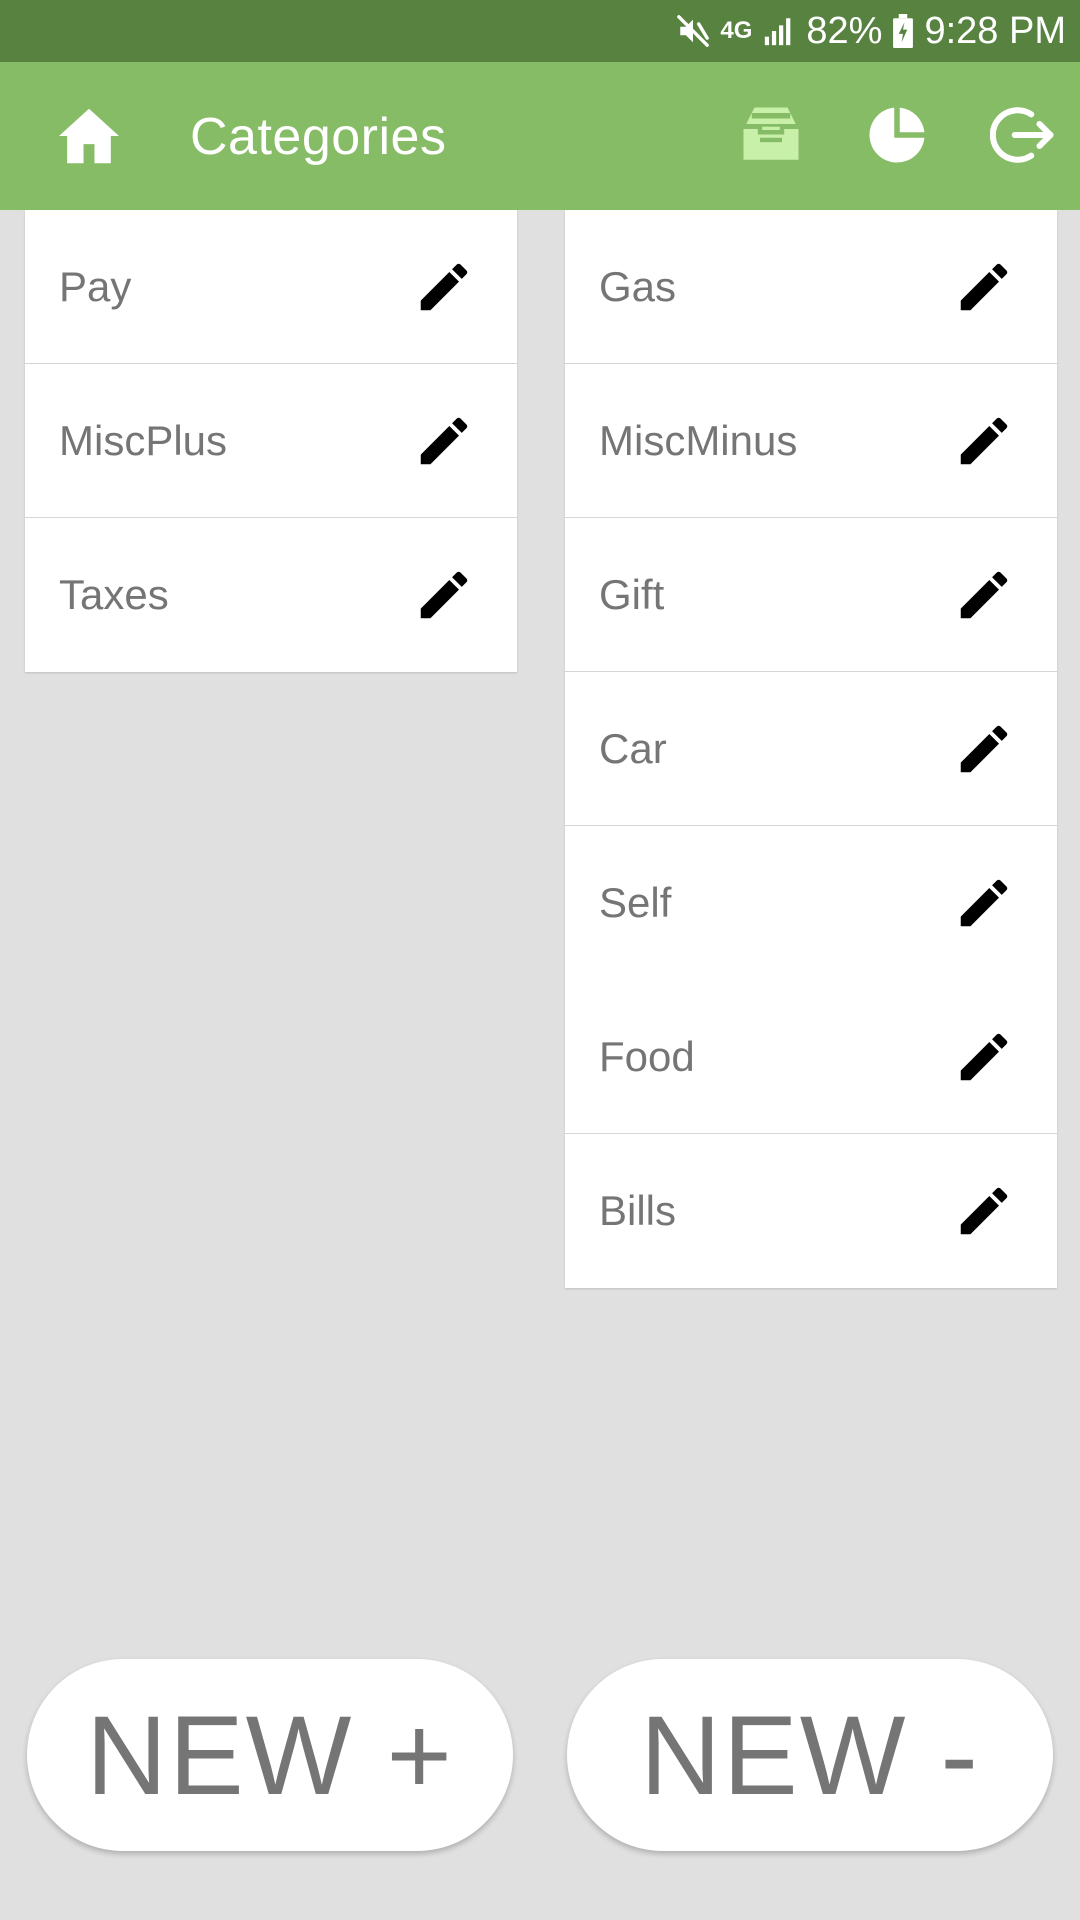 Image resolution: width=1080 pixels, height=1920 pixels. I want to click on logout-icon, so click(1022, 135).